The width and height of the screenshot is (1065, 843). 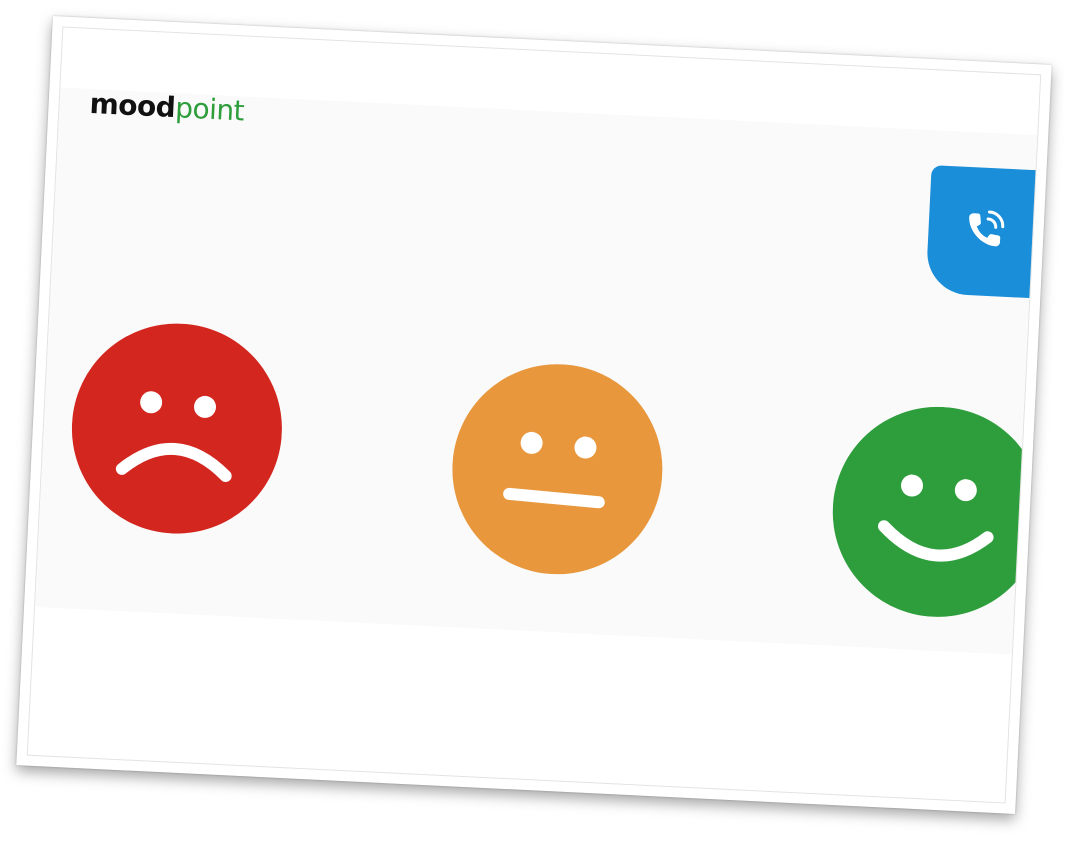 What do you see at coordinates (987, 228) in the screenshot?
I see `phone-ringing-icon` at bounding box center [987, 228].